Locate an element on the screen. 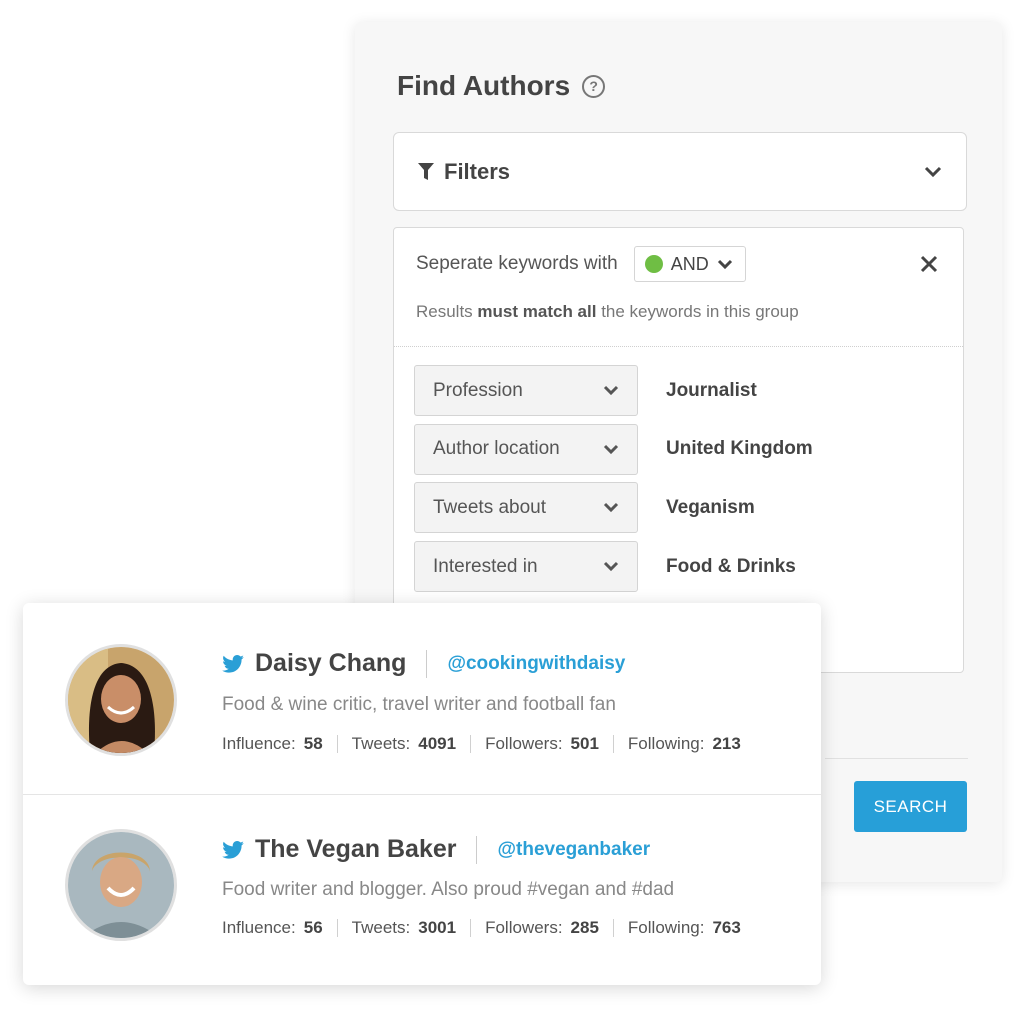 The width and height of the screenshot is (1024, 1010). filters-label: Filters is located at coordinates (477, 171).